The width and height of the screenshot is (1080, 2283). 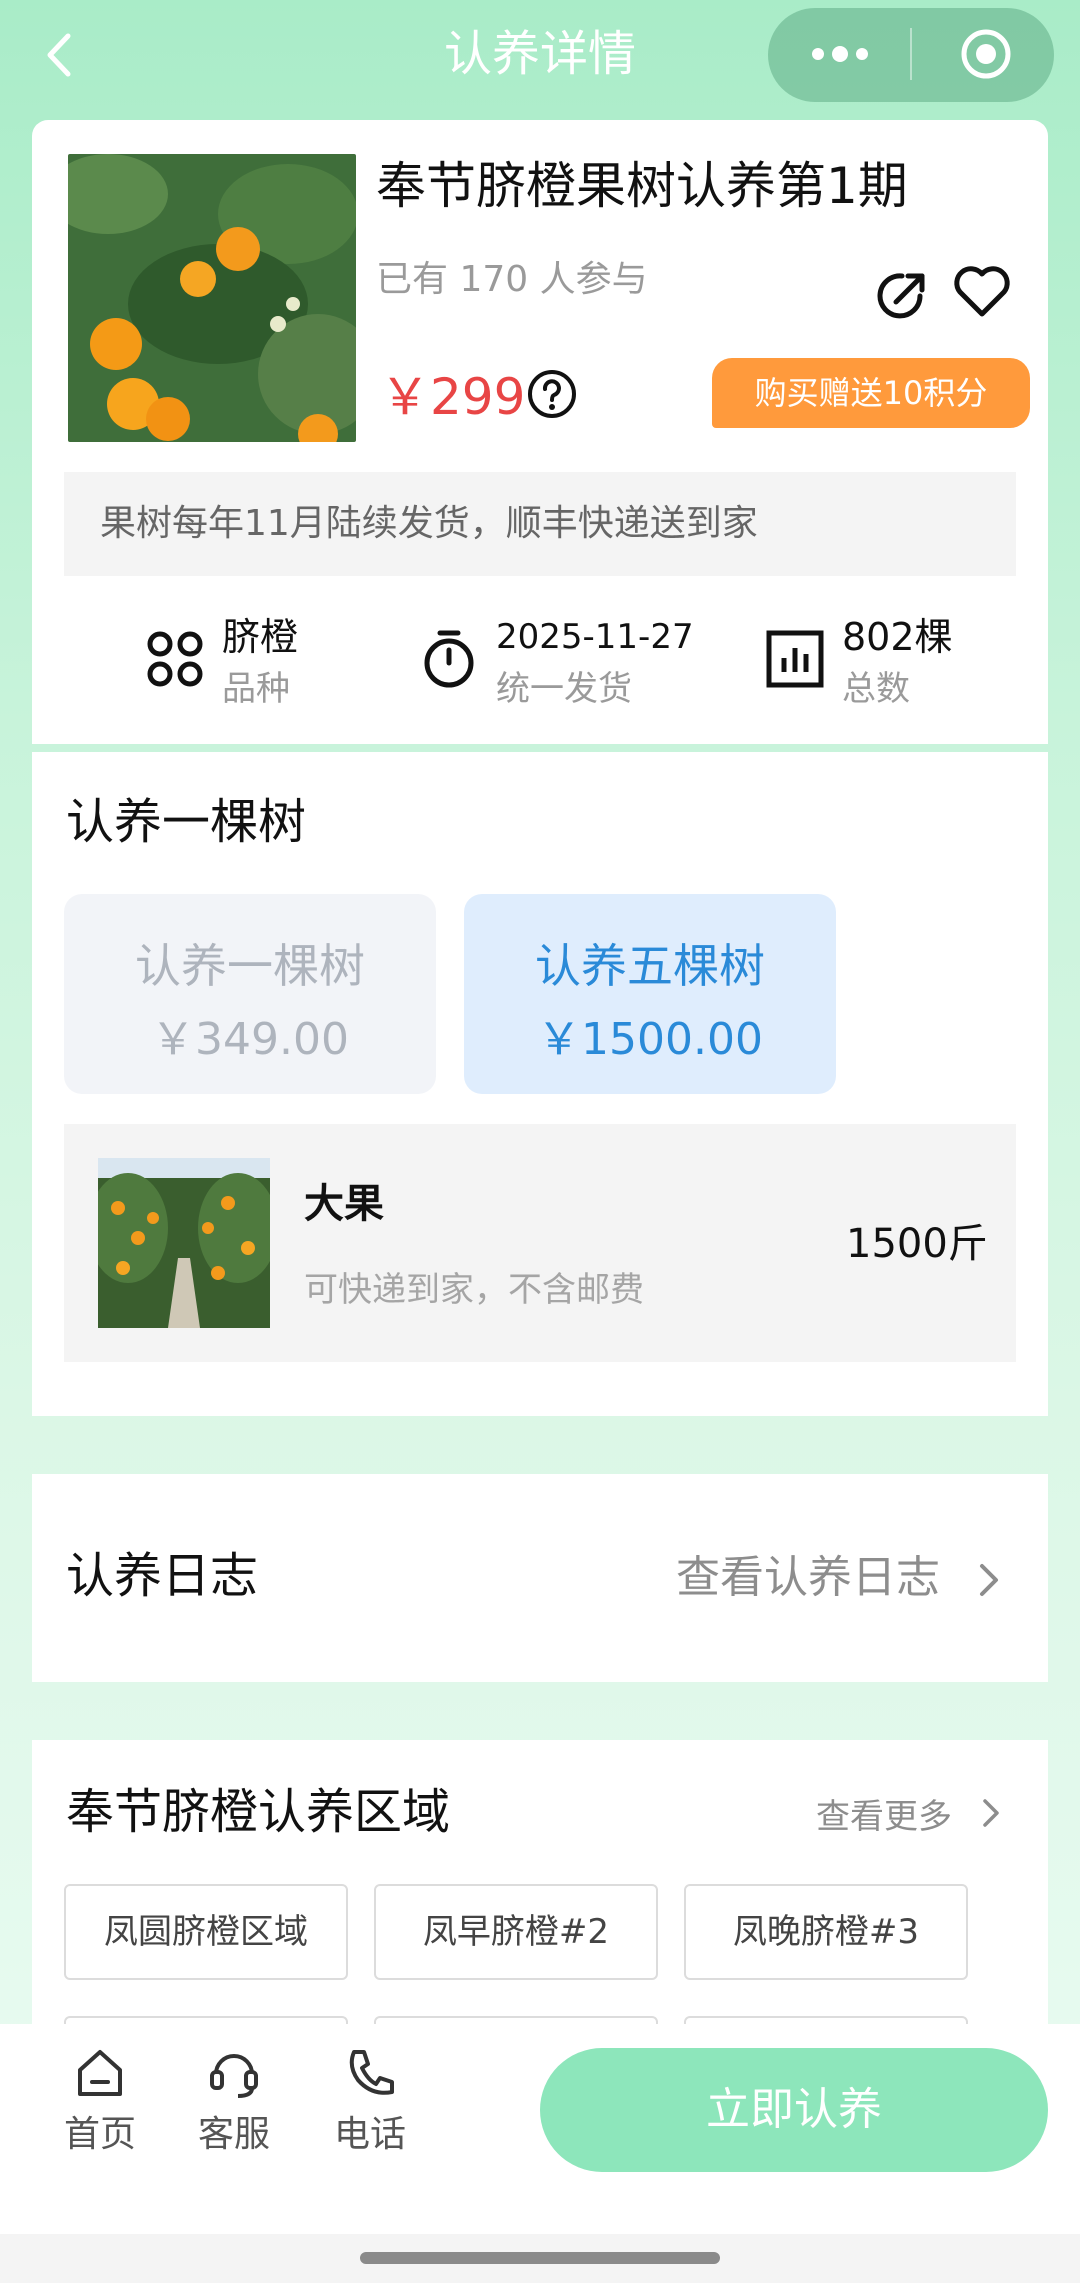 I want to click on more-icon, so click(x=840, y=54).